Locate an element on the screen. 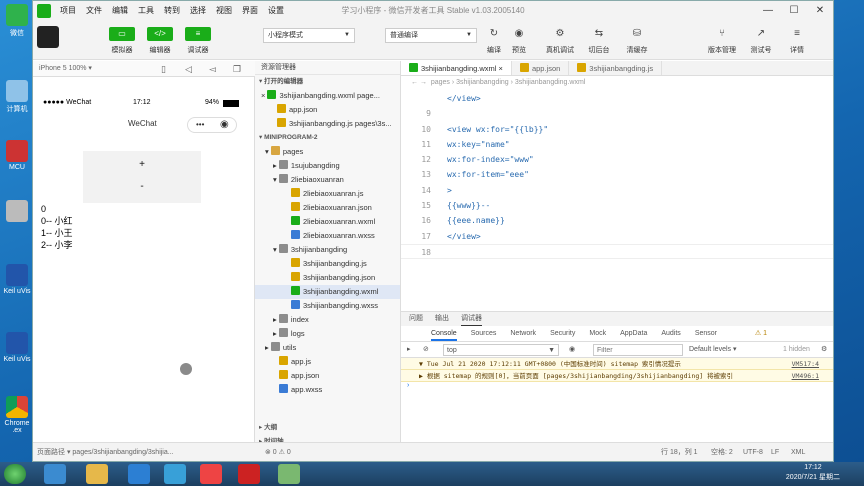 The width and height of the screenshot is (864, 486). minus-button: - is located at coordinates (142, 186).